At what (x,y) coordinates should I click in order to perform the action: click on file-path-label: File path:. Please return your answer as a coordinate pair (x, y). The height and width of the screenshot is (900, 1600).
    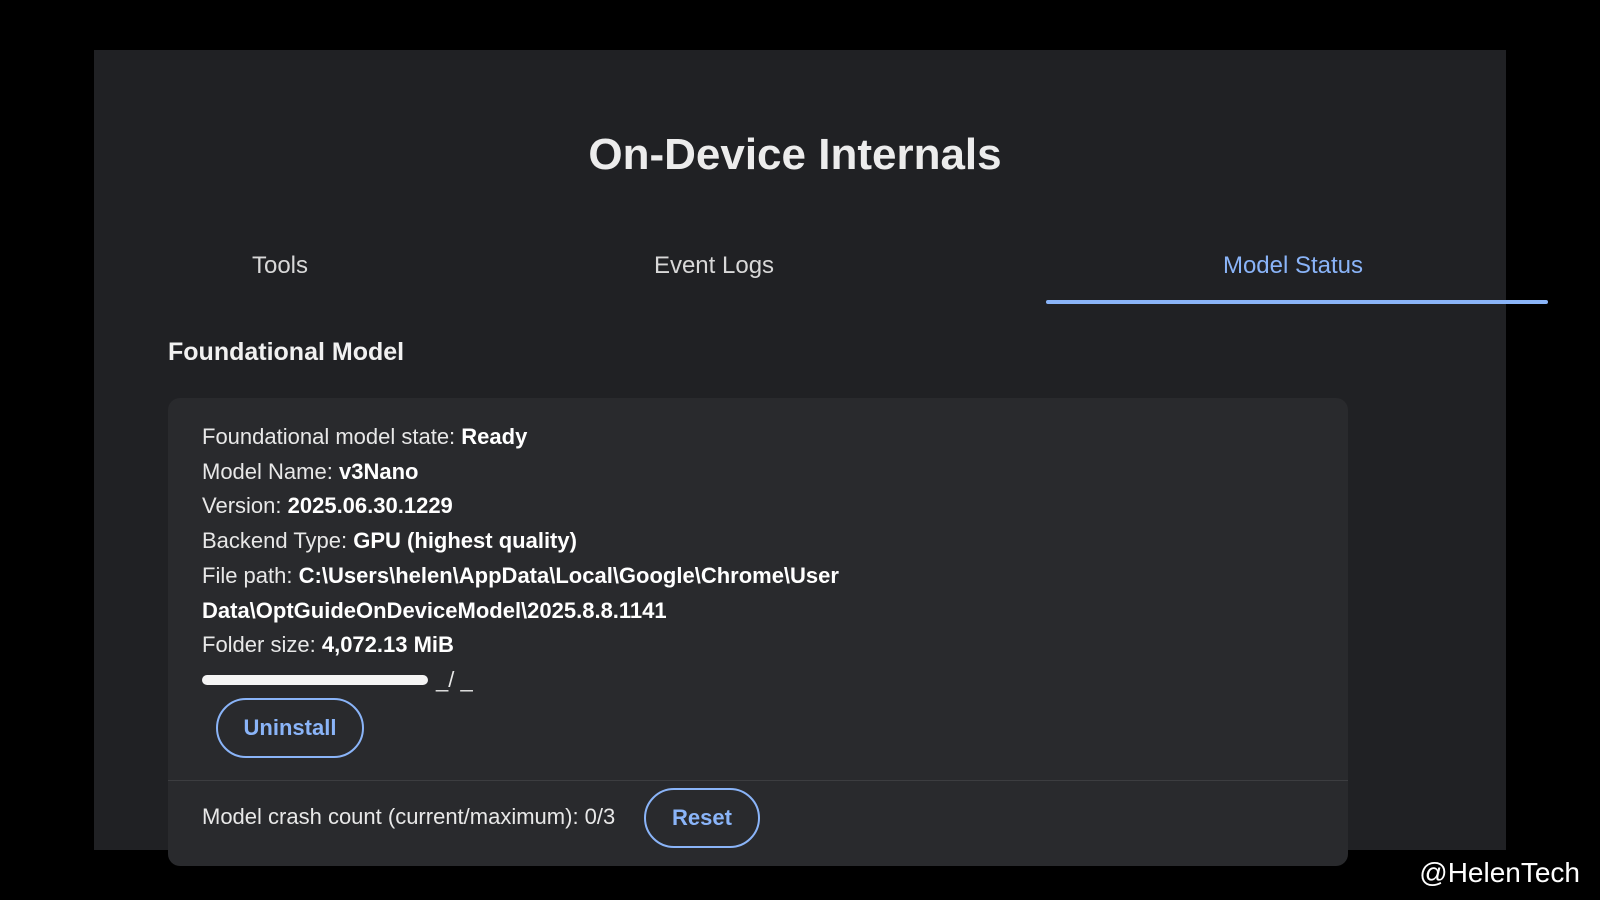
    Looking at the image, I should click on (247, 575).